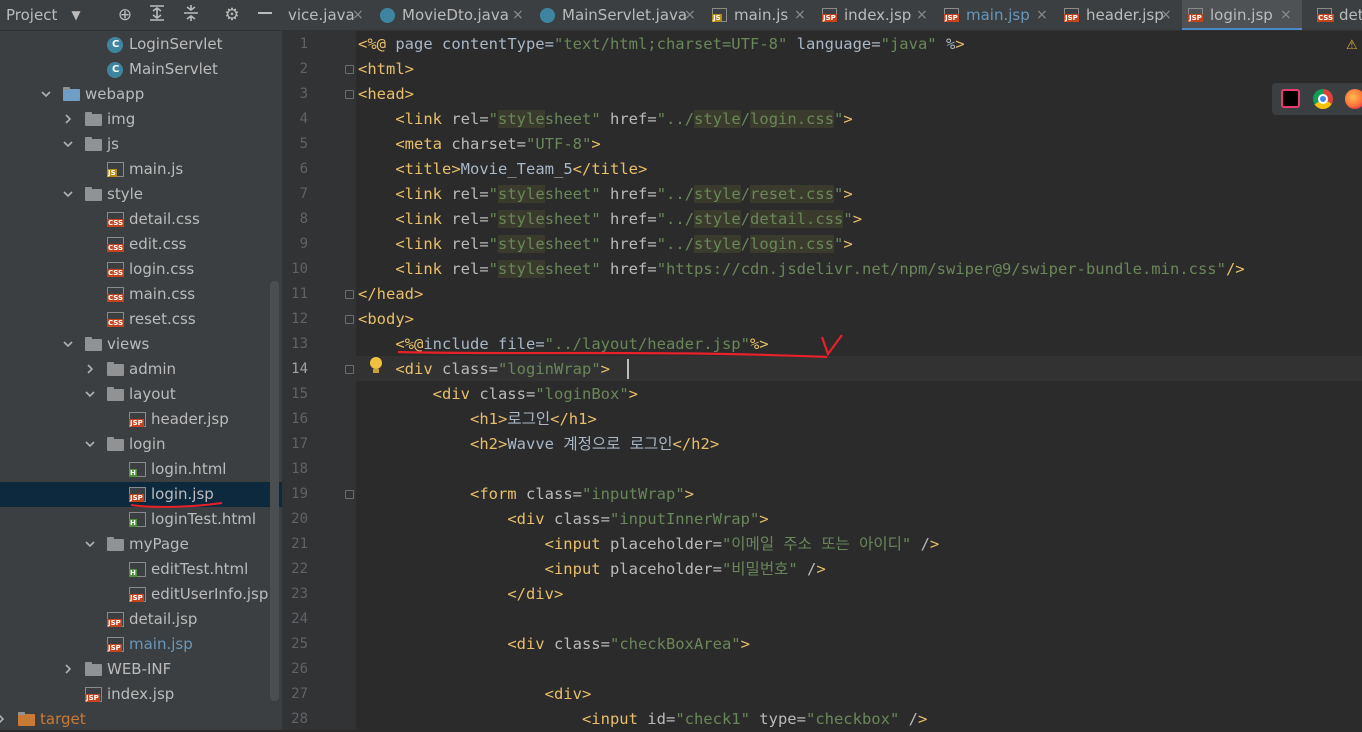  What do you see at coordinates (1120, 15) in the screenshot?
I see `tab-header-jsp: JSP header.jsp ×` at bounding box center [1120, 15].